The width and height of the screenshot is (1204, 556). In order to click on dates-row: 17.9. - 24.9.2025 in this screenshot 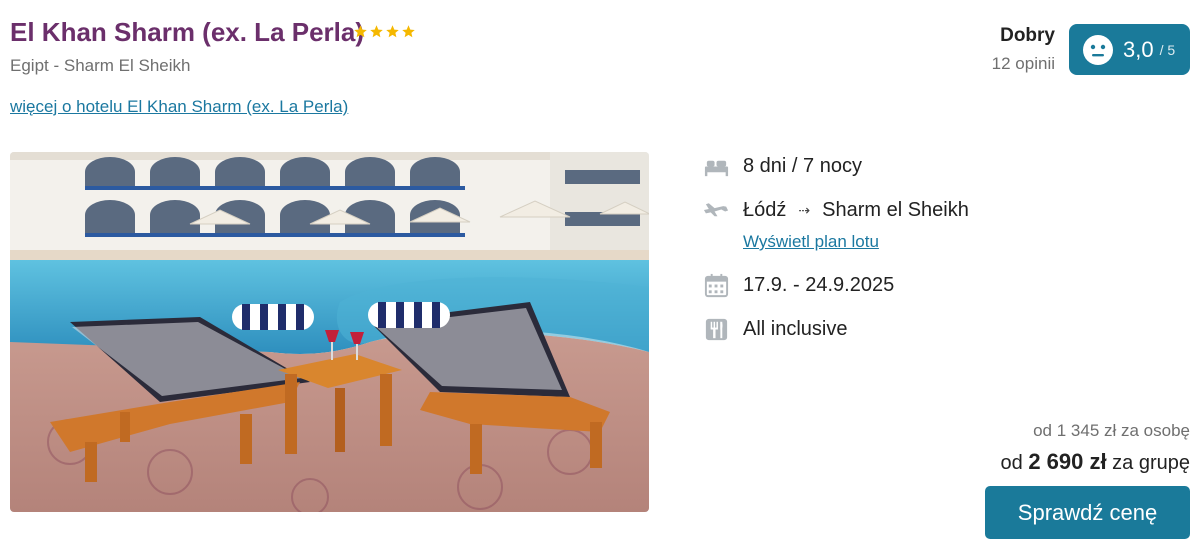, I will do `click(798, 285)`.